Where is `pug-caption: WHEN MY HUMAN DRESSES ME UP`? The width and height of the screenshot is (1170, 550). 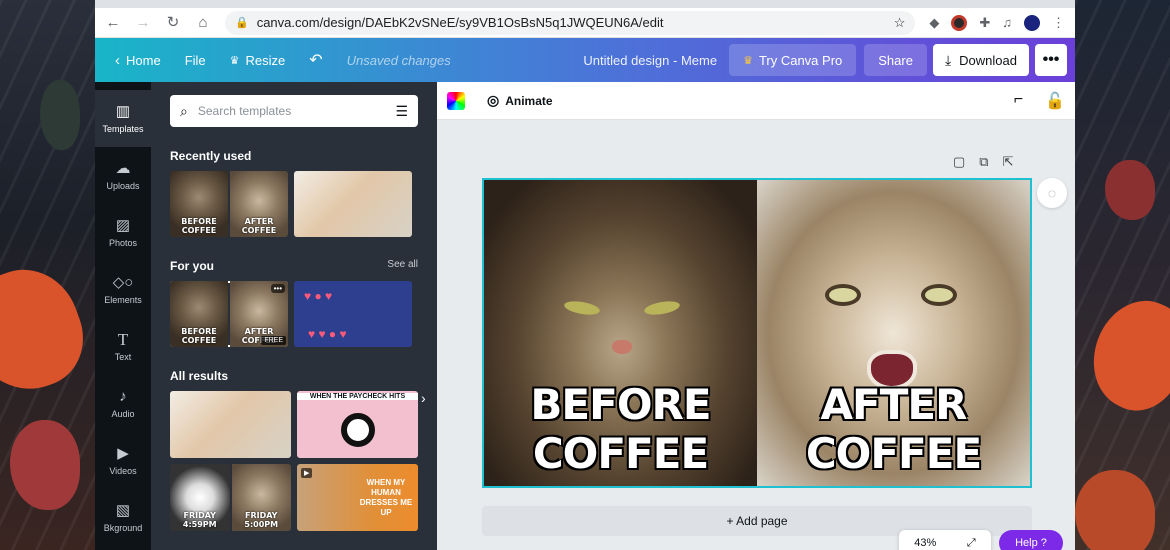
pug-caption: WHEN MY HUMAN DRESSES ME UP is located at coordinates (386, 497).